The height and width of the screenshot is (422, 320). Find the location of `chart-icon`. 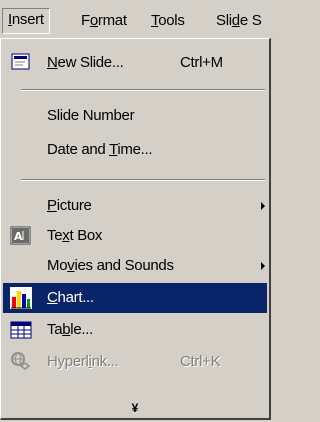

chart-icon is located at coordinates (21, 298).